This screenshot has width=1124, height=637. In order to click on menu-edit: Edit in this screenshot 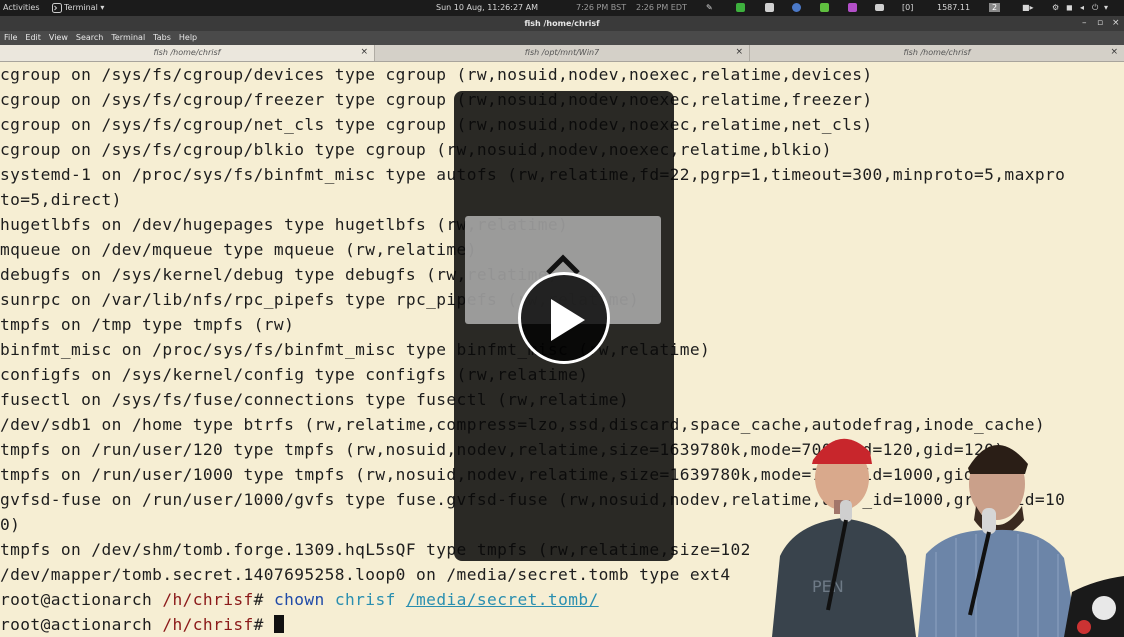, I will do `click(33, 36)`.